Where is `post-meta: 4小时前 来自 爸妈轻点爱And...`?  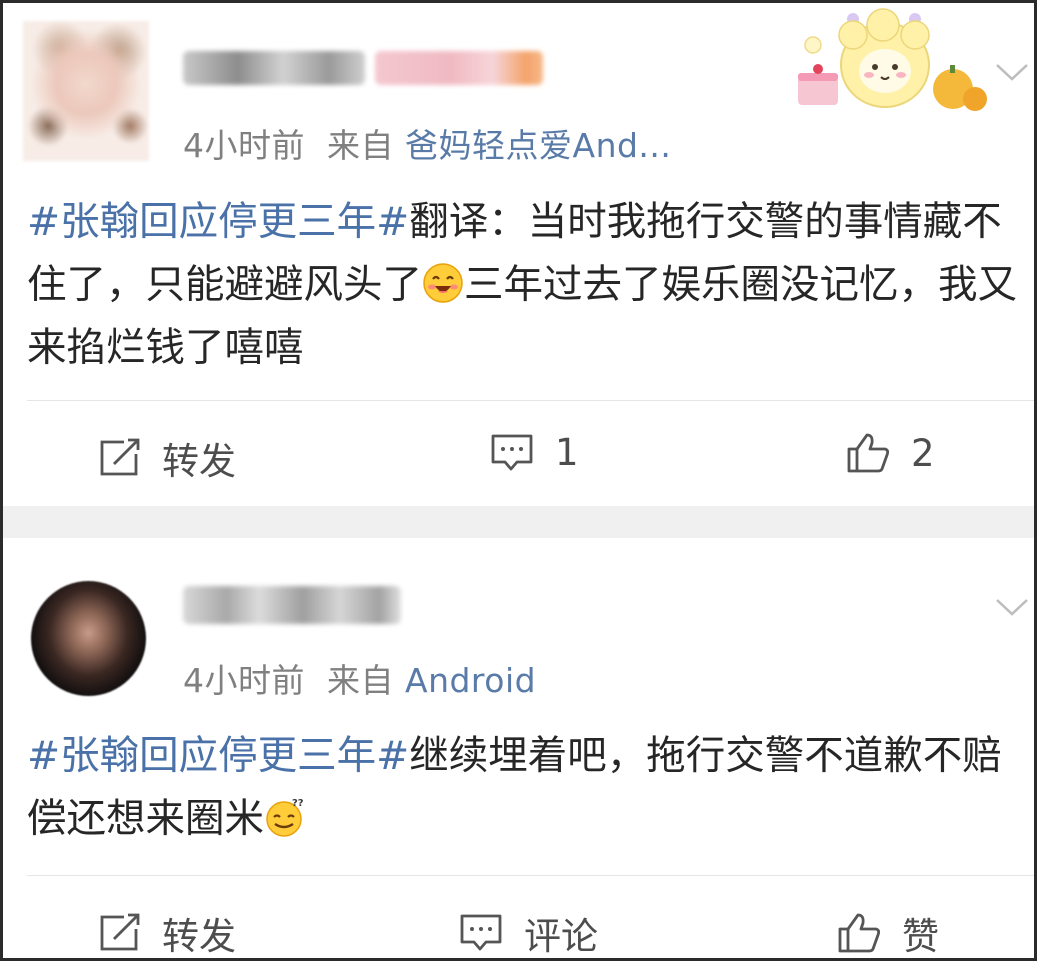
post-meta: 4小时前 来自 爸妈轻点爱And... is located at coordinates (427, 143).